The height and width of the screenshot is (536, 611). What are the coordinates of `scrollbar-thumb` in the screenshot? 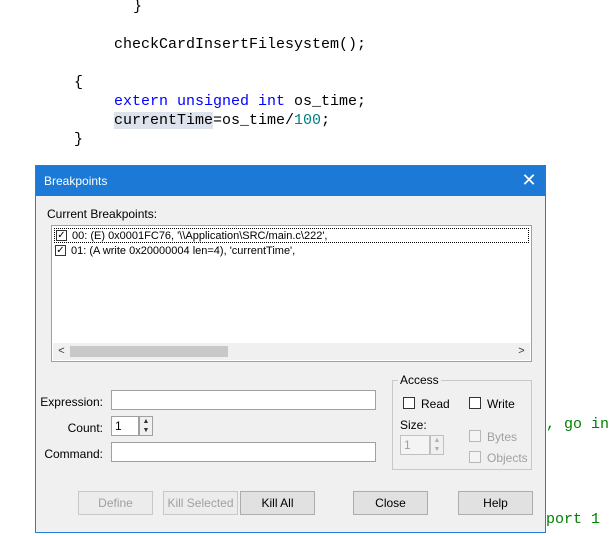 It's located at (149, 351).